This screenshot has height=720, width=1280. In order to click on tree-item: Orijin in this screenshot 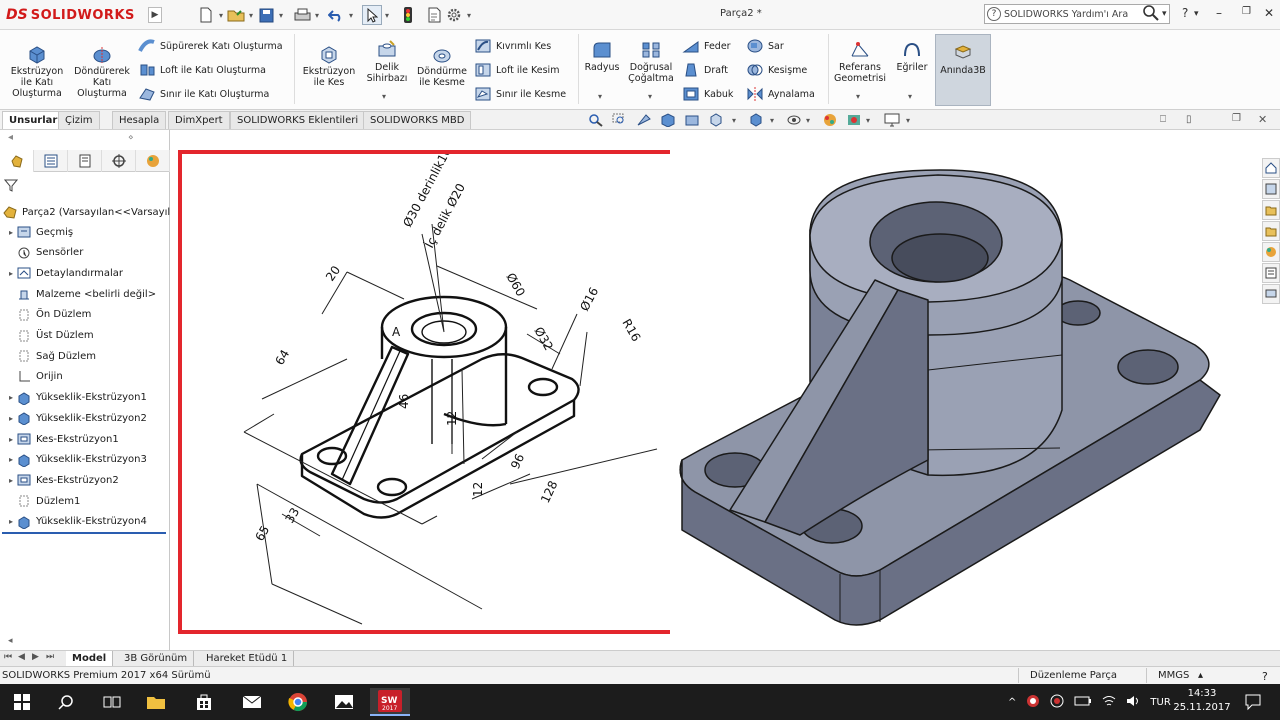, I will do `click(34, 377)`.